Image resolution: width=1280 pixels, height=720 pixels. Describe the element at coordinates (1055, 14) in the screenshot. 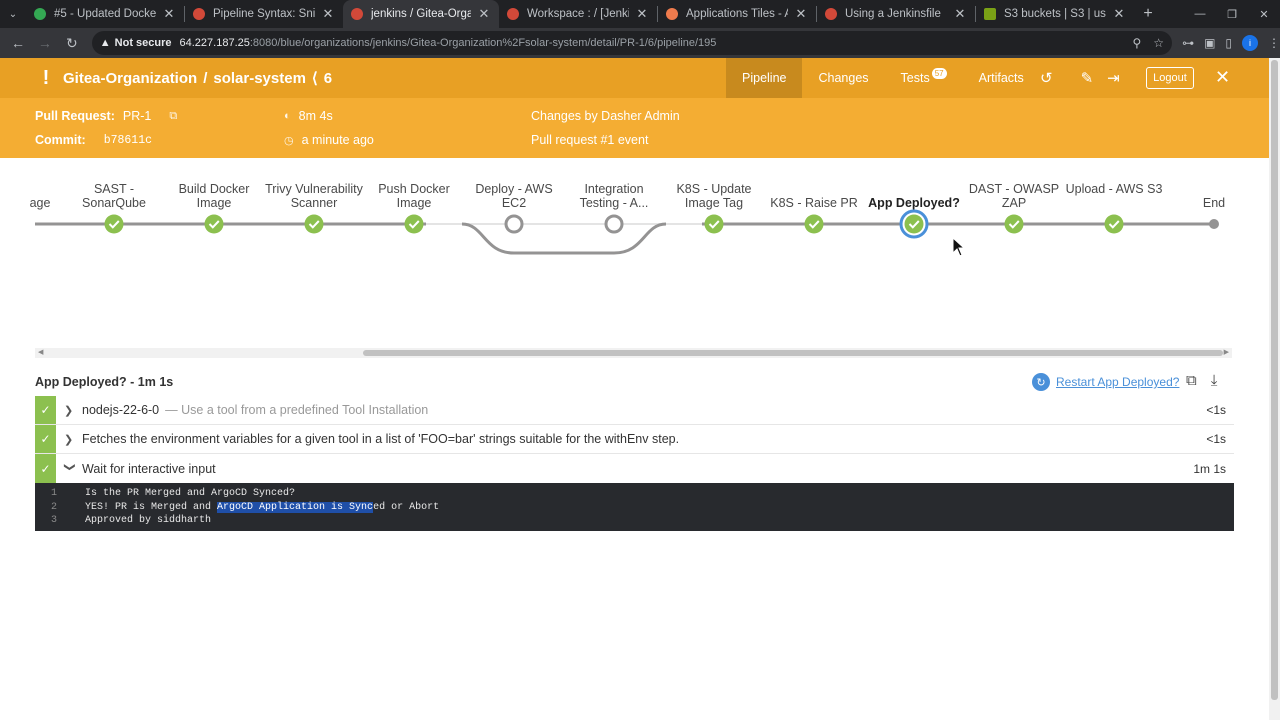

I see `browser-tab: S3 buckets | S3 | us-east-2 ✕` at that location.